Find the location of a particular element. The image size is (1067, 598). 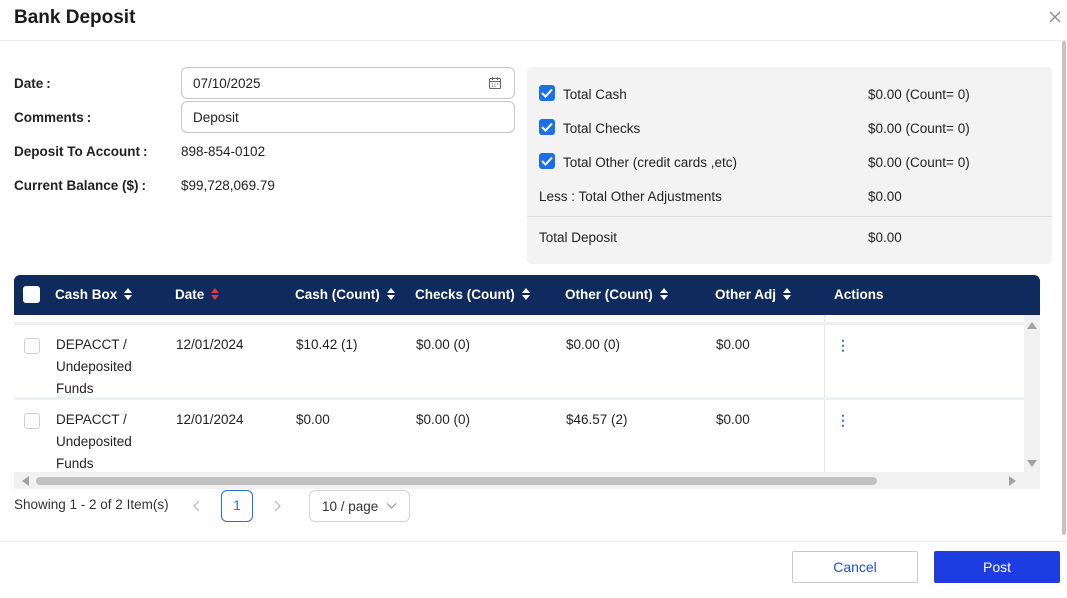

column-header-cash-count: Cash (Count) is located at coordinates (345, 294).